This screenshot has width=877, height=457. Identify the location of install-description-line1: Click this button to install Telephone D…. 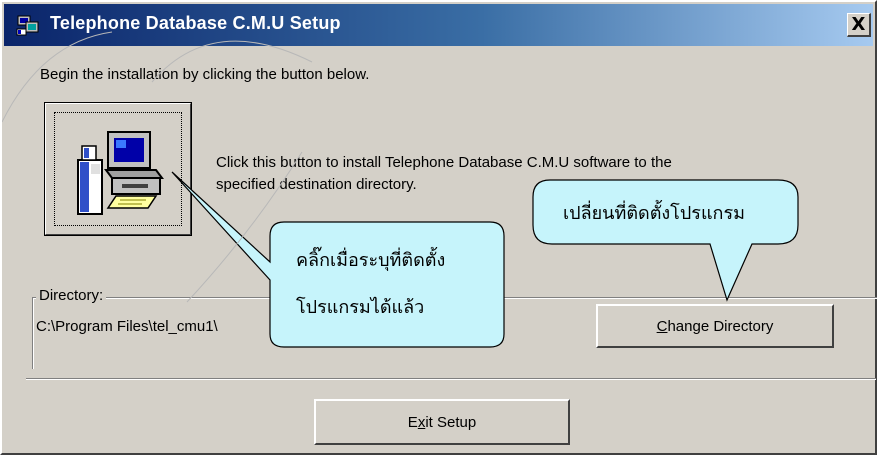
(444, 162).